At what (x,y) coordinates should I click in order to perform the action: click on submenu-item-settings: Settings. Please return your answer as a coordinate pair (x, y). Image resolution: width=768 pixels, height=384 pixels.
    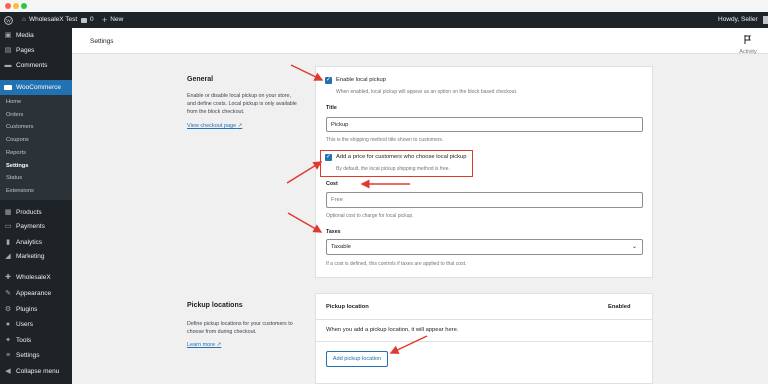
    Looking at the image, I should click on (17, 166).